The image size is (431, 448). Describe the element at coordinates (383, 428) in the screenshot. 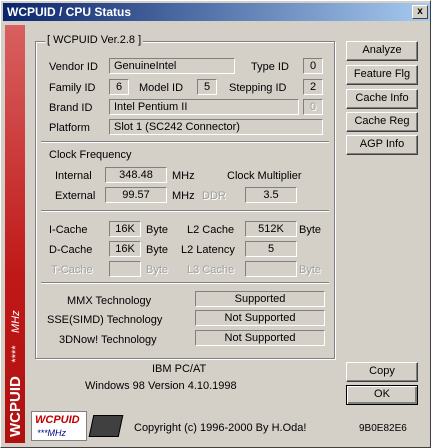

I see `code-text: 9B0E82E6` at that location.